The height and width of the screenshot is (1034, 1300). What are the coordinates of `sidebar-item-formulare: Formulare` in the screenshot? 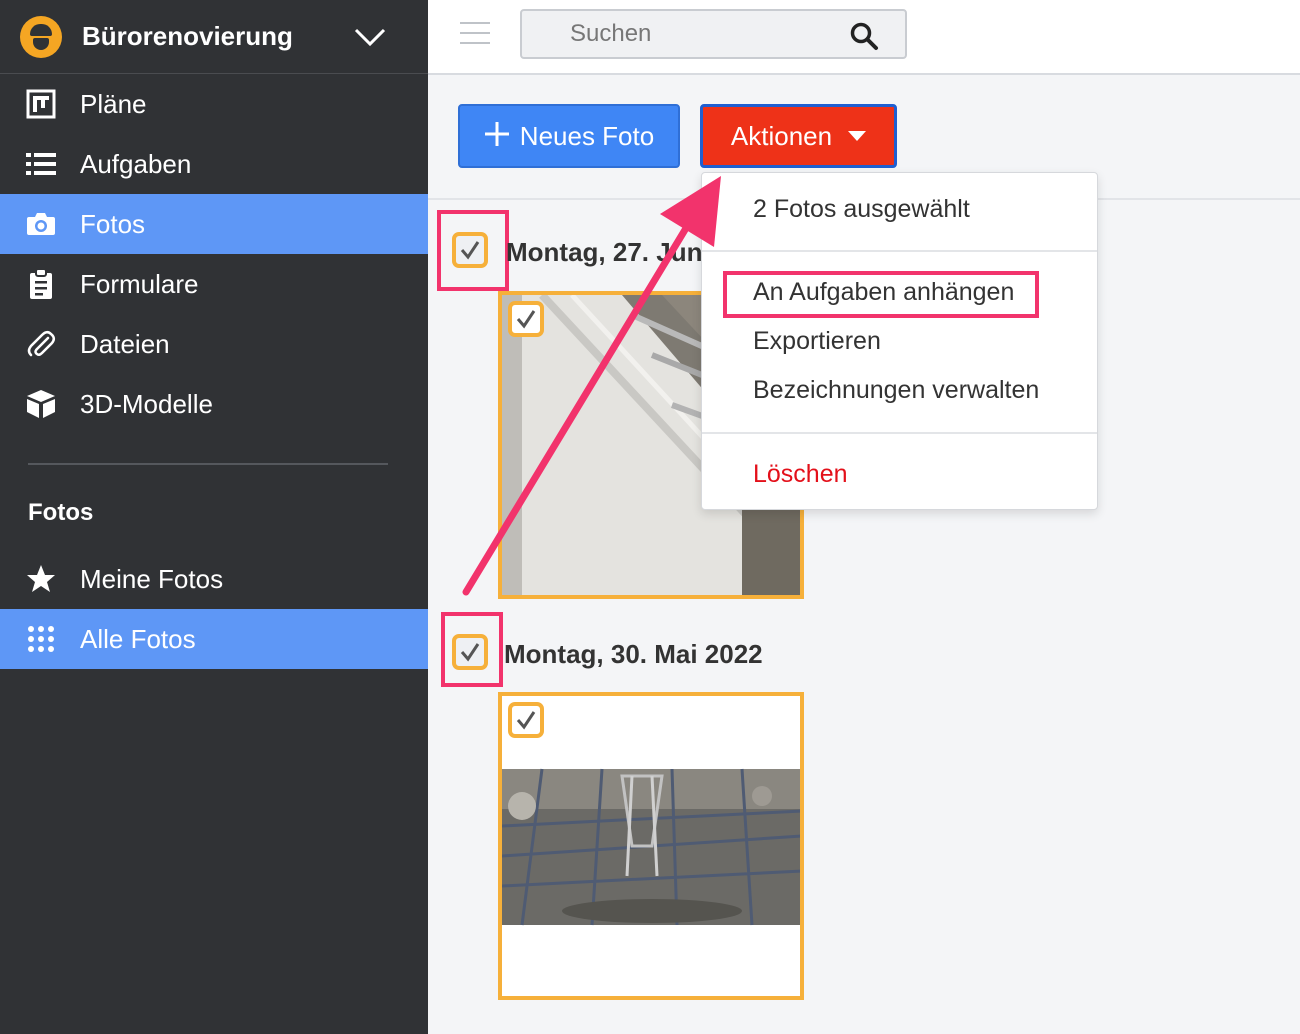 It's located at (214, 284).